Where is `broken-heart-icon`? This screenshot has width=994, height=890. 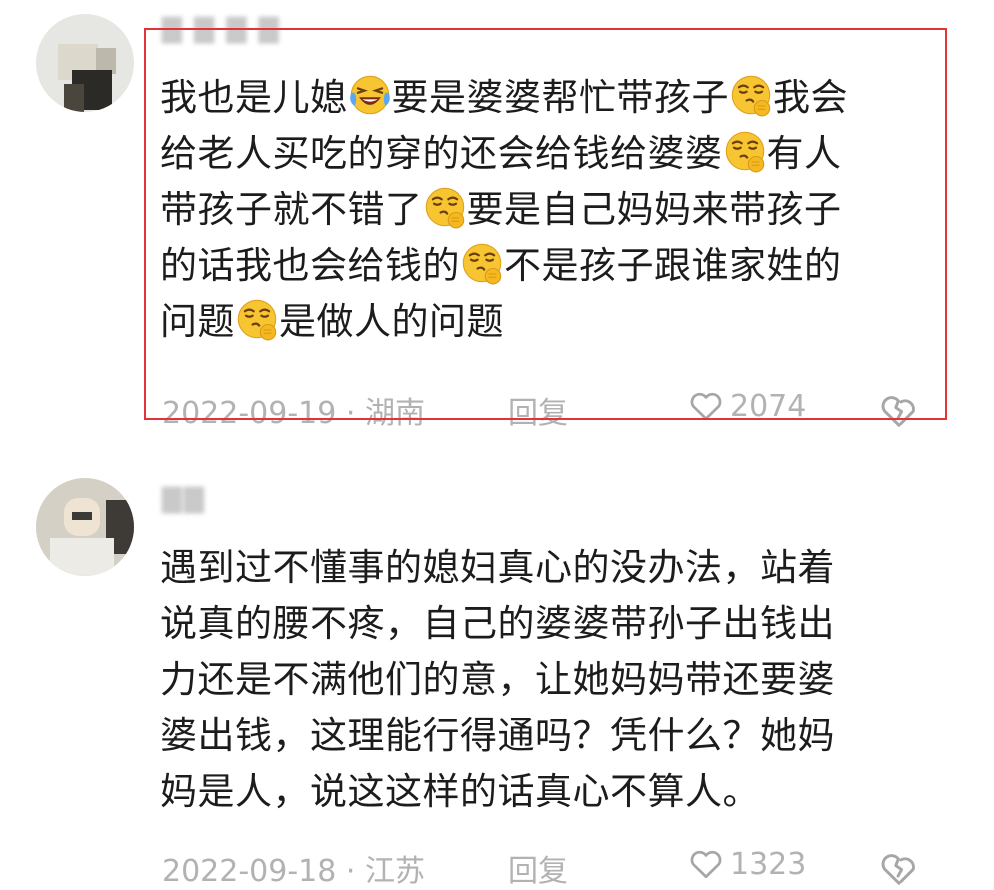 broken-heart-icon is located at coordinates (899, 868).